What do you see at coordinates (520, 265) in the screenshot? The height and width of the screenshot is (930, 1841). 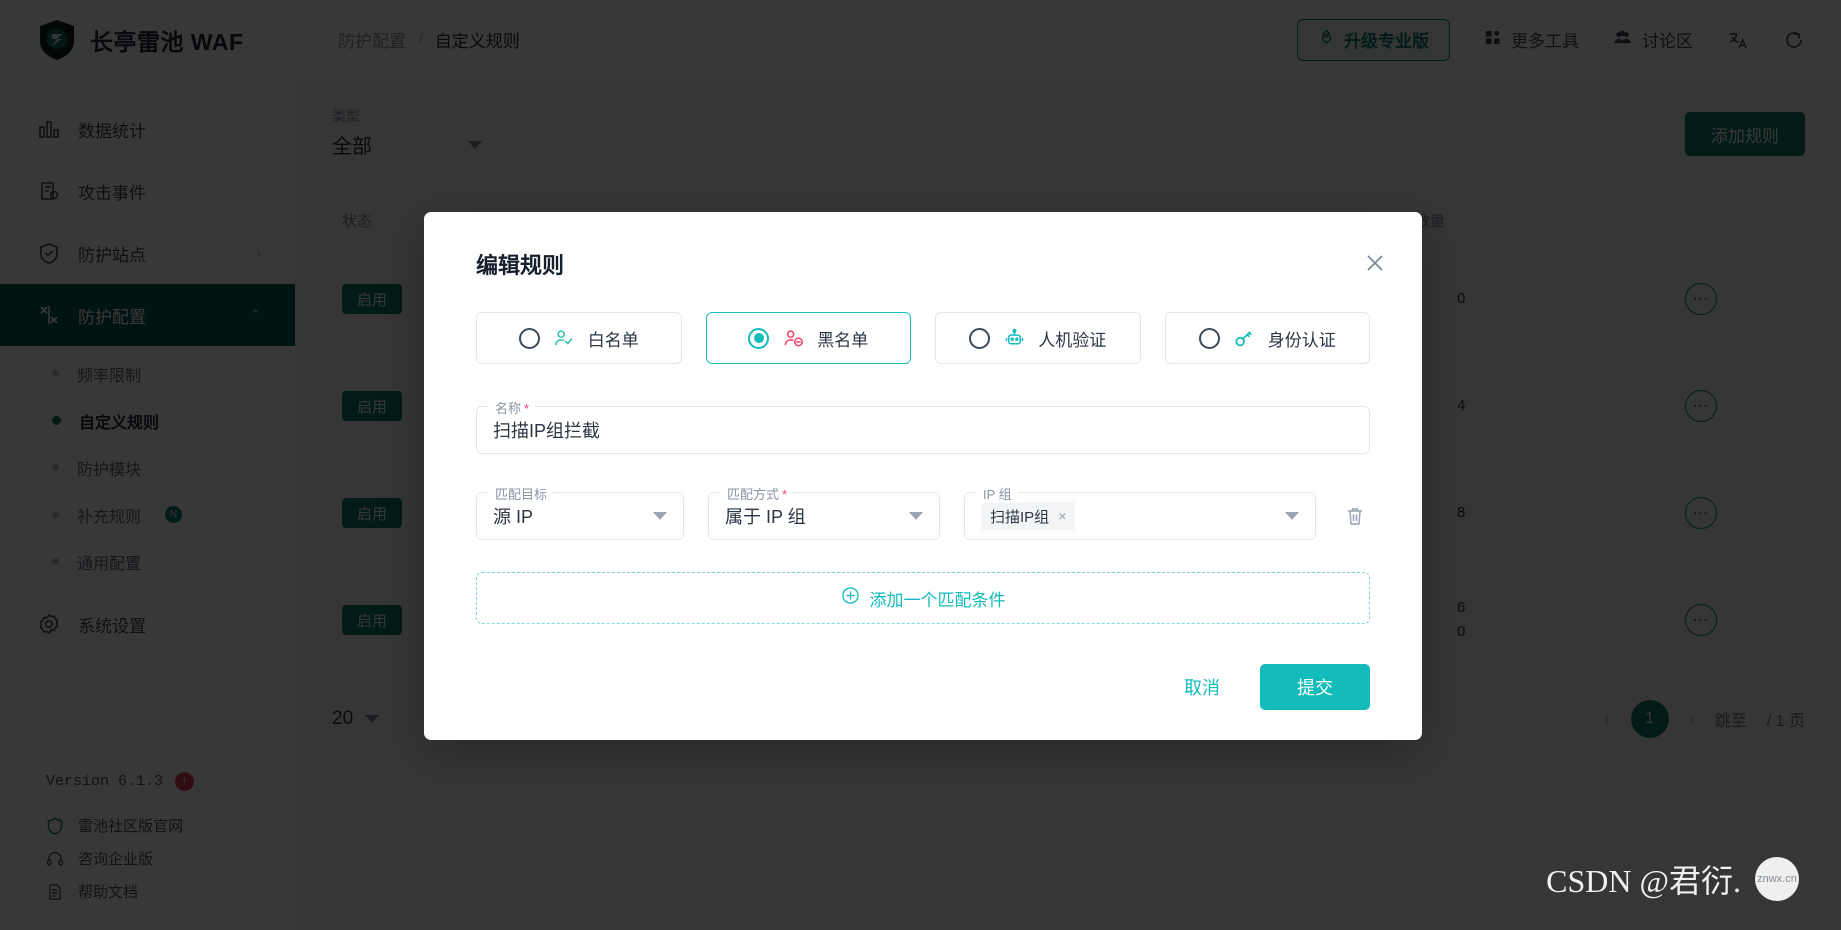 I see `dialog-title: 编辑规则` at bounding box center [520, 265].